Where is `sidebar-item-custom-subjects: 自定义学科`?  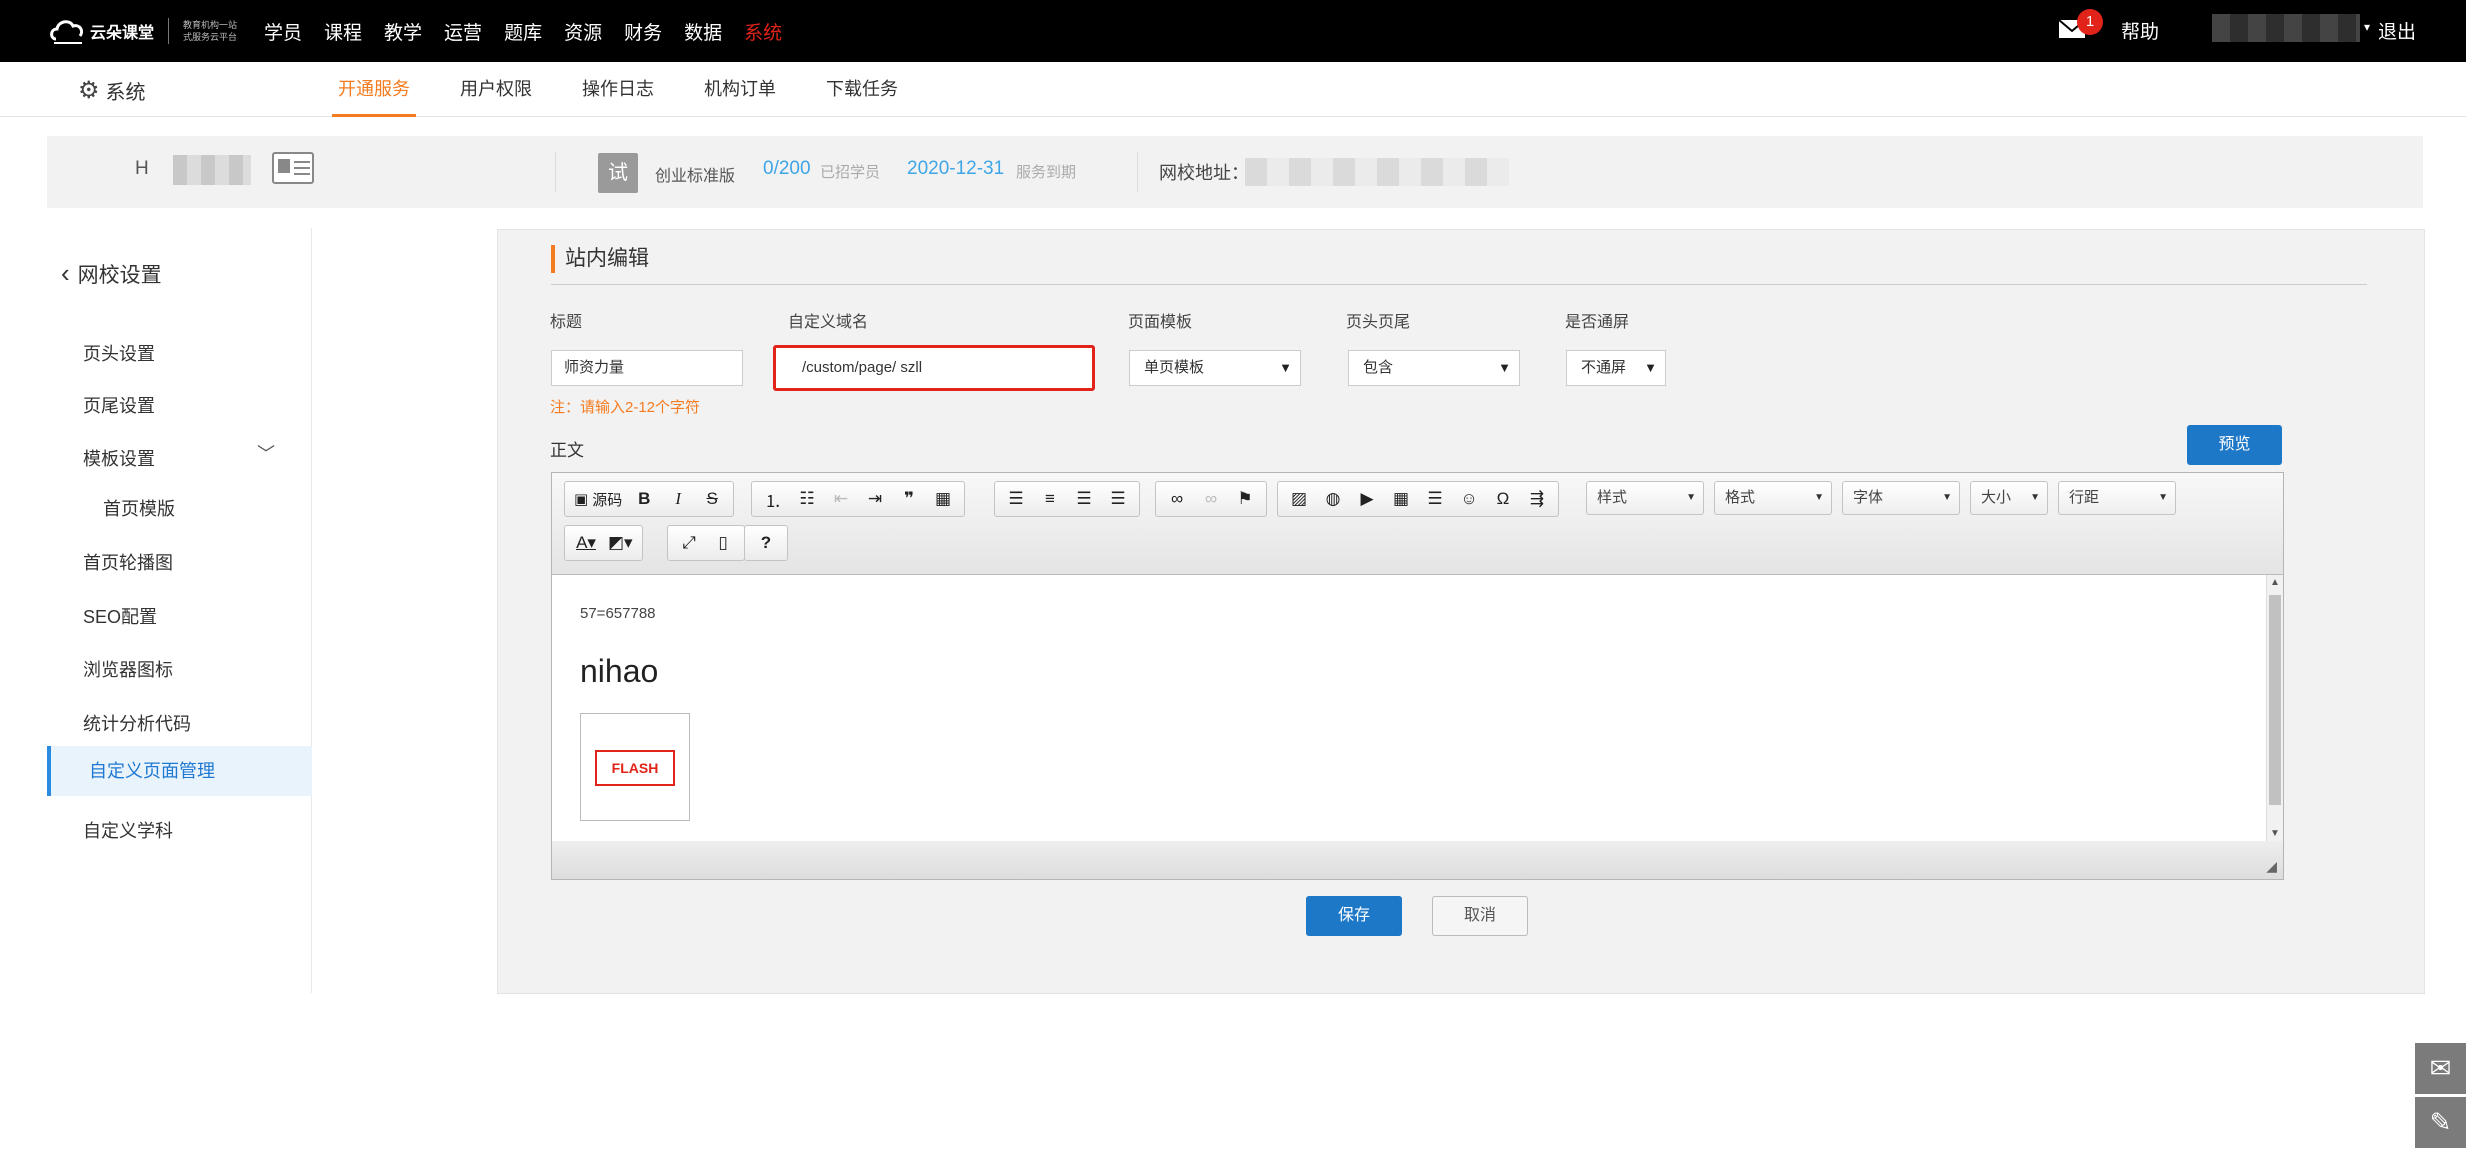
sidebar-item-custom-subjects: 自定义学科 is located at coordinates (128, 830).